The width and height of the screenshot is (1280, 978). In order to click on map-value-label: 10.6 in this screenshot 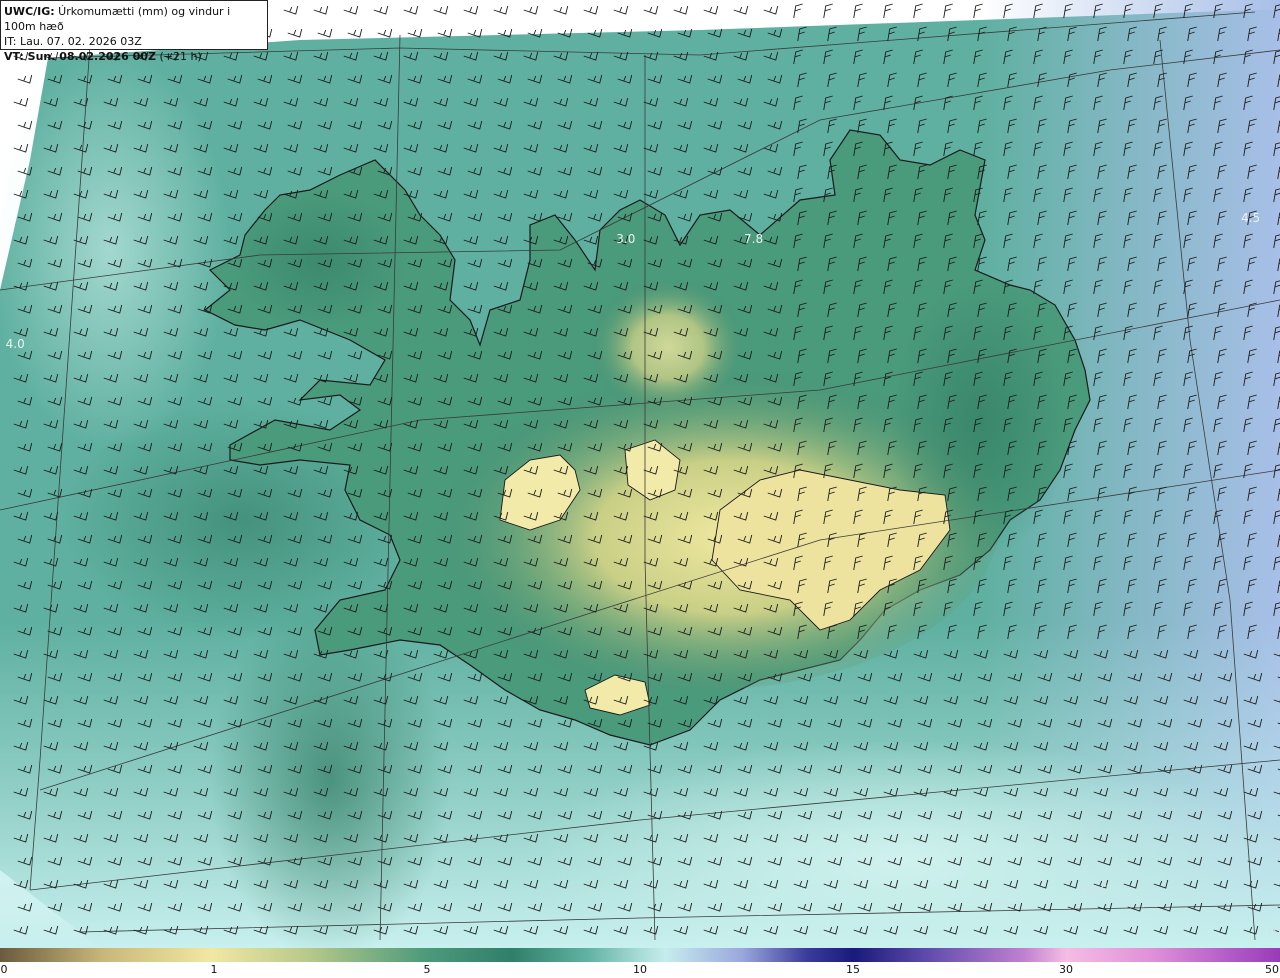, I will do `click(1094, 890)`.